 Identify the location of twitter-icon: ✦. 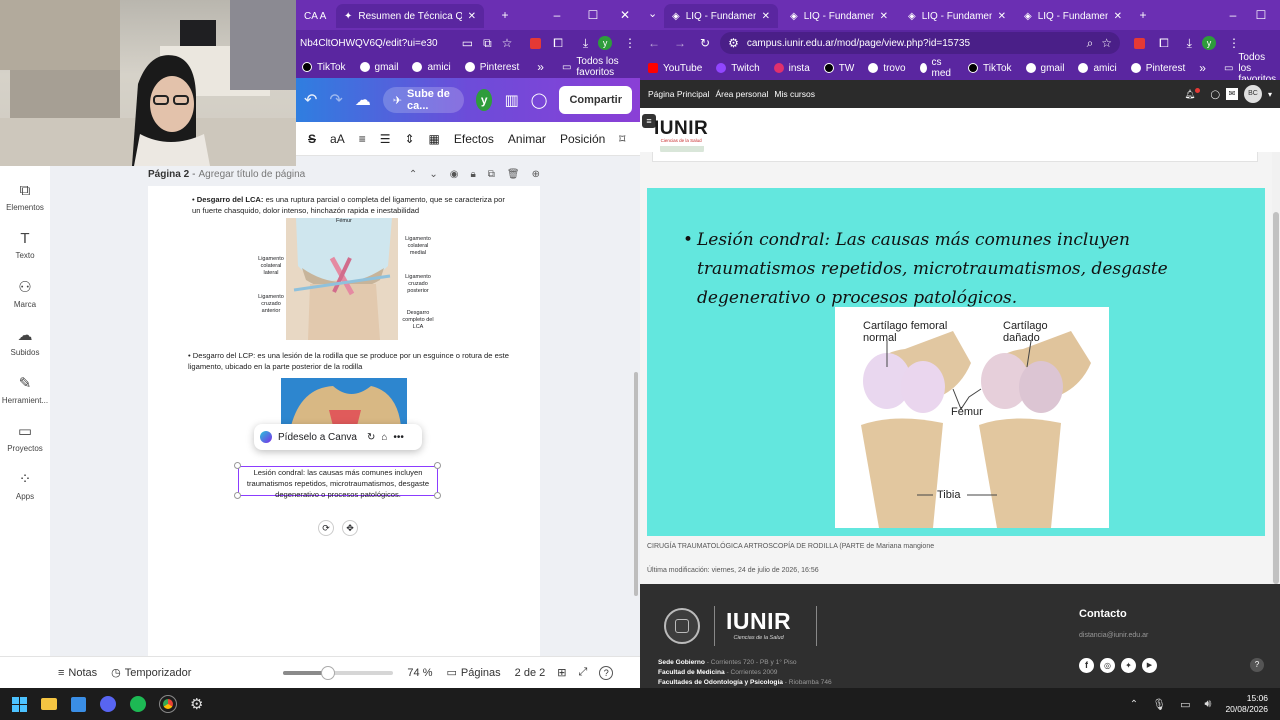
(1128, 665).